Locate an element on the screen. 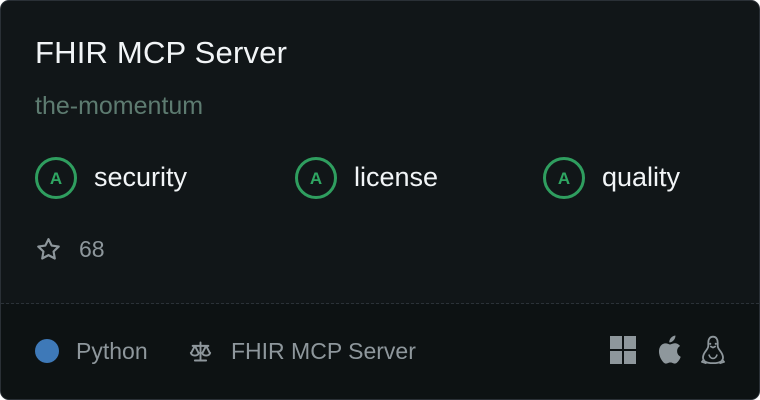 This screenshot has width=760, height=400. quality-label: quality is located at coordinates (641, 177).